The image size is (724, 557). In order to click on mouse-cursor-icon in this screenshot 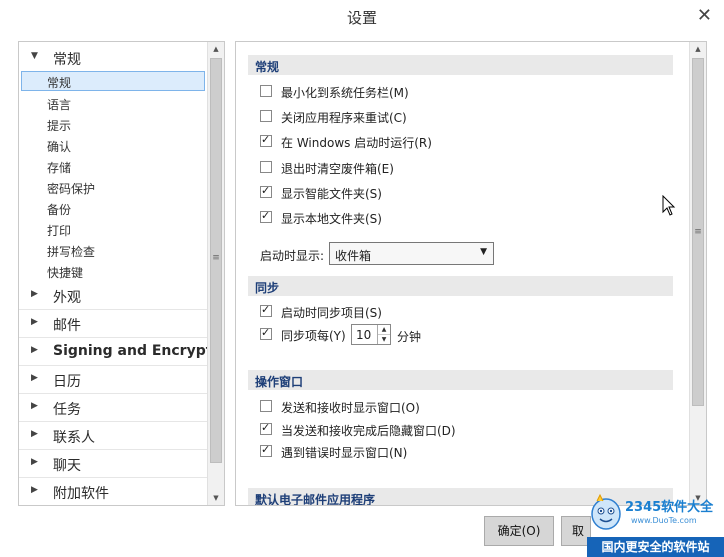, I will do `click(669, 205)`.